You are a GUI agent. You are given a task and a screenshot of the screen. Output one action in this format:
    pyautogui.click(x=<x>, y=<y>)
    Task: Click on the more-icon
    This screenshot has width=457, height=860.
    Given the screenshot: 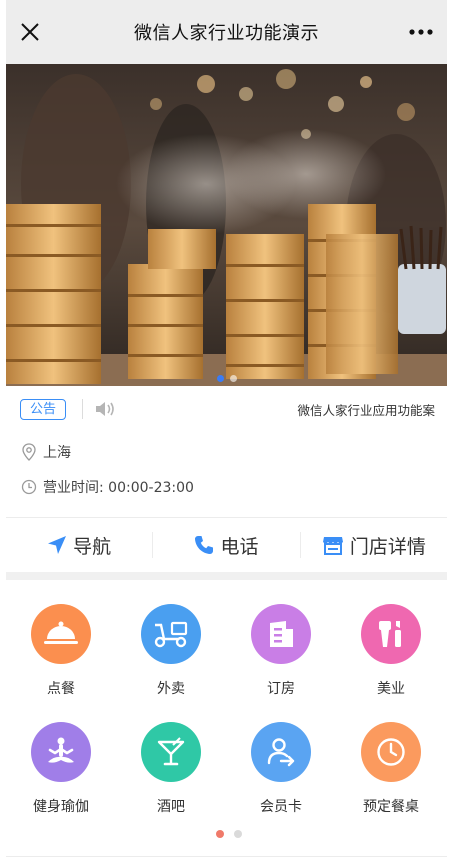 What is the action you would take?
    pyautogui.click(x=421, y=32)
    